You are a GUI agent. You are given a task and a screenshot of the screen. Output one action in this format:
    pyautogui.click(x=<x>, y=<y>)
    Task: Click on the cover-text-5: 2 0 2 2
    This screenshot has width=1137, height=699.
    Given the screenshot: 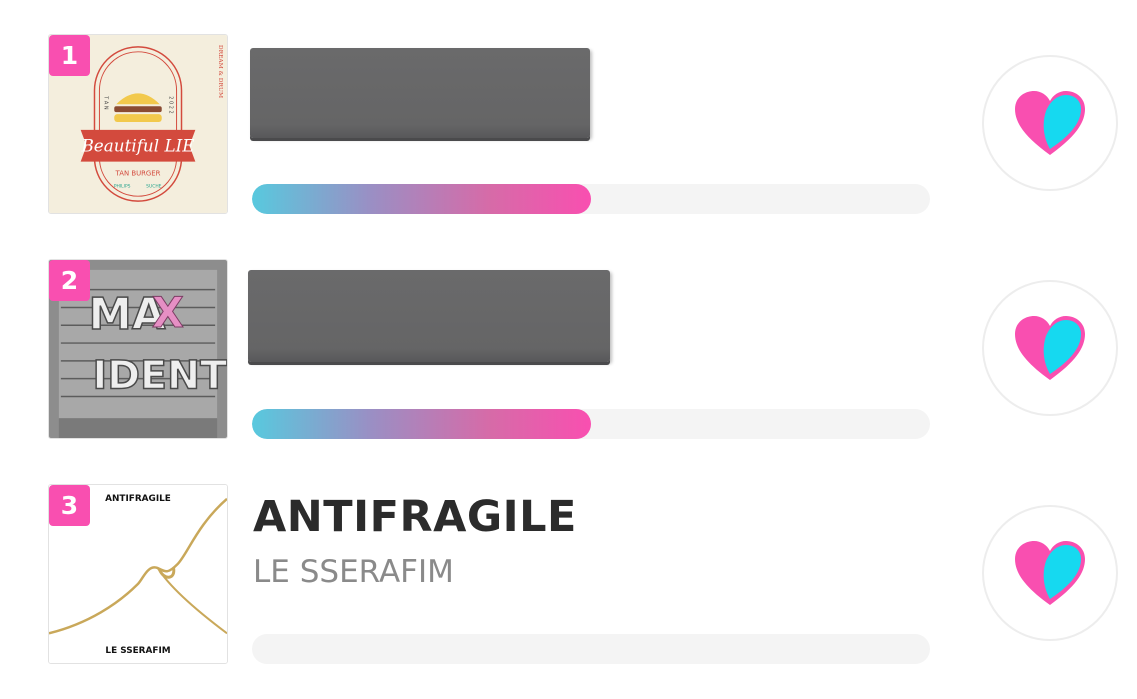 What is the action you would take?
    pyautogui.click(x=171, y=104)
    